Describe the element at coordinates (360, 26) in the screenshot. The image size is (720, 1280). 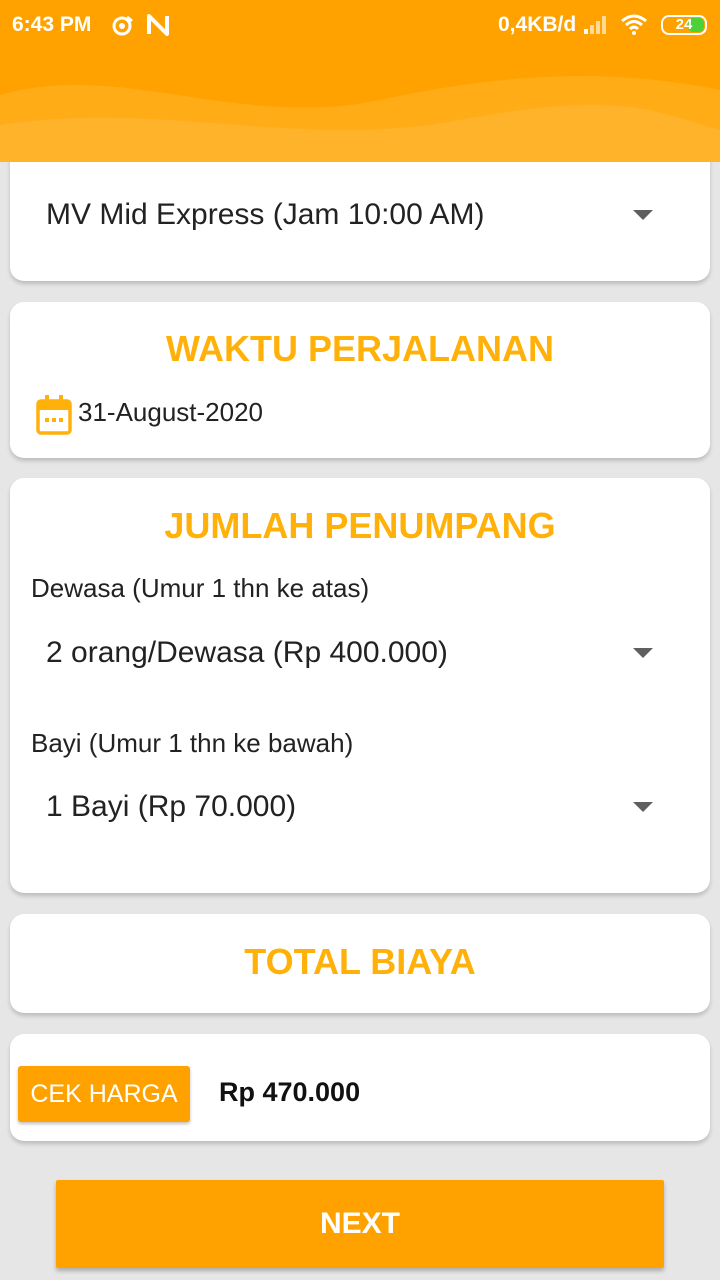
I see `status-bar: 6:43 PM 0,4KB/d 24` at that location.